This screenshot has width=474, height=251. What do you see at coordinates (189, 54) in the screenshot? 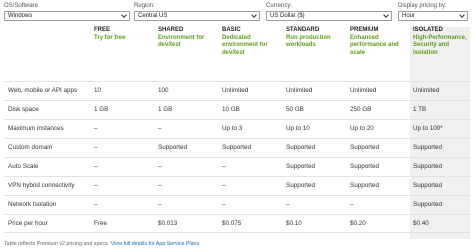
I see `tier-header-shared: SHARED Environment for dev/test` at bounding box center [189, 54].